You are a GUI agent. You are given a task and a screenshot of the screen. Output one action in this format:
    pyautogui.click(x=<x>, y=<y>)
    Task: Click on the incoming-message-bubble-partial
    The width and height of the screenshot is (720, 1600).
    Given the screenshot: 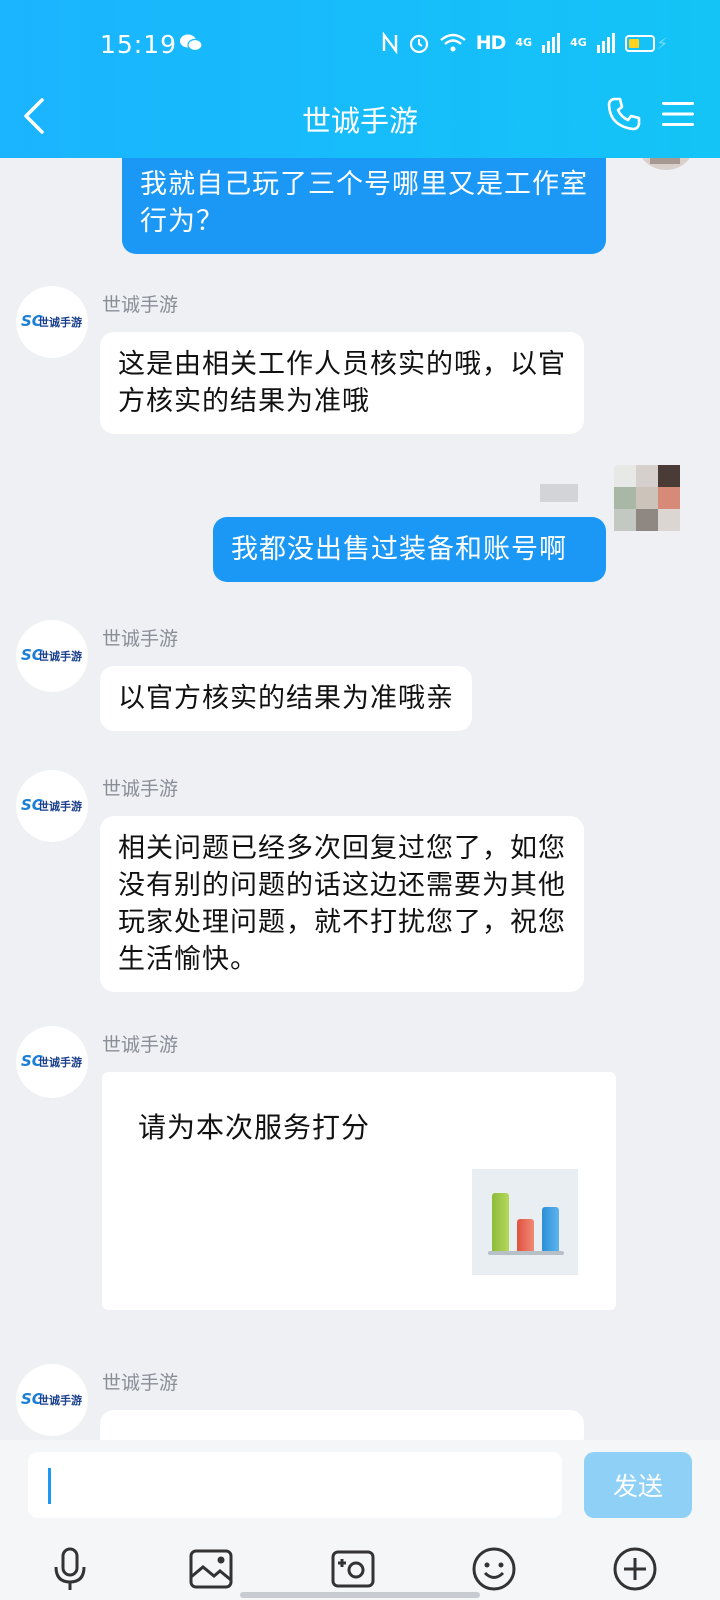 What is the action you would take?
    pyautogui.click(x=342, y=1425)
    